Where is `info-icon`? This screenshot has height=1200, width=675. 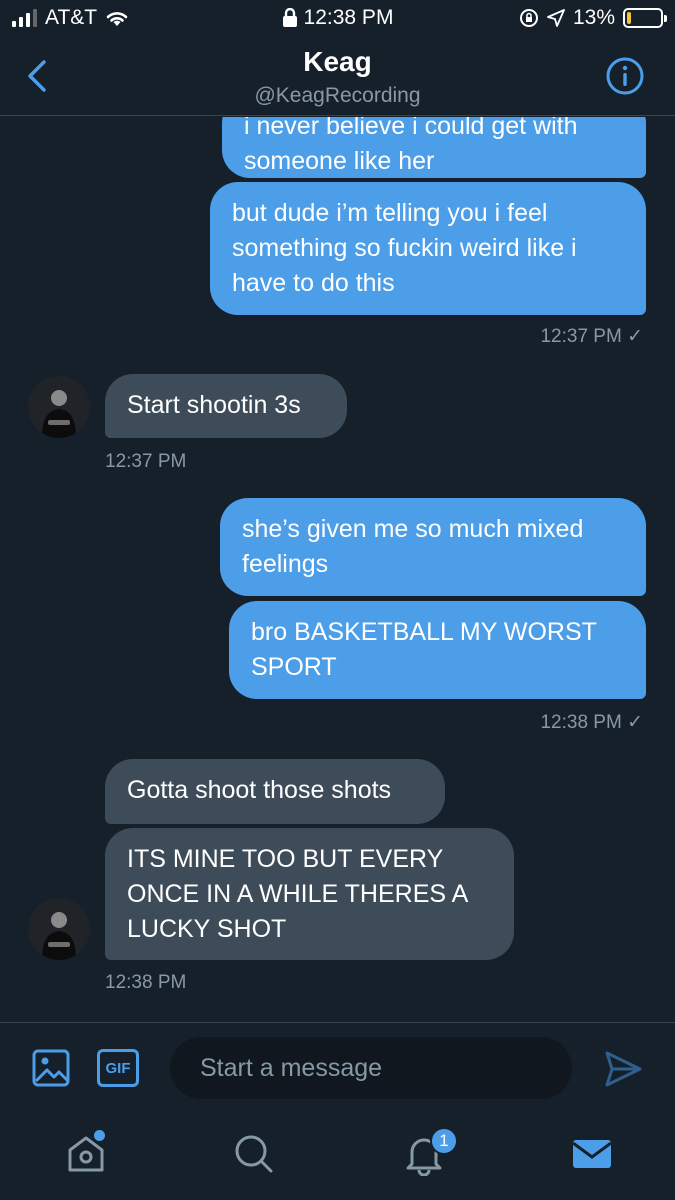
info-icon is located at coordinates (625, 76).